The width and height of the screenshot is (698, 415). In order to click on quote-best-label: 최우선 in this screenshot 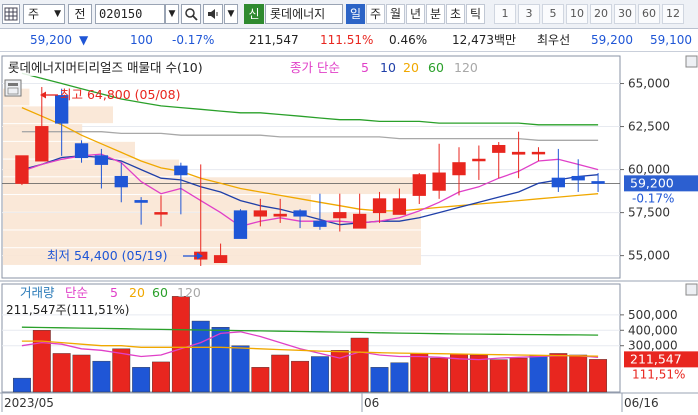, I will do `click(554, 40)`.